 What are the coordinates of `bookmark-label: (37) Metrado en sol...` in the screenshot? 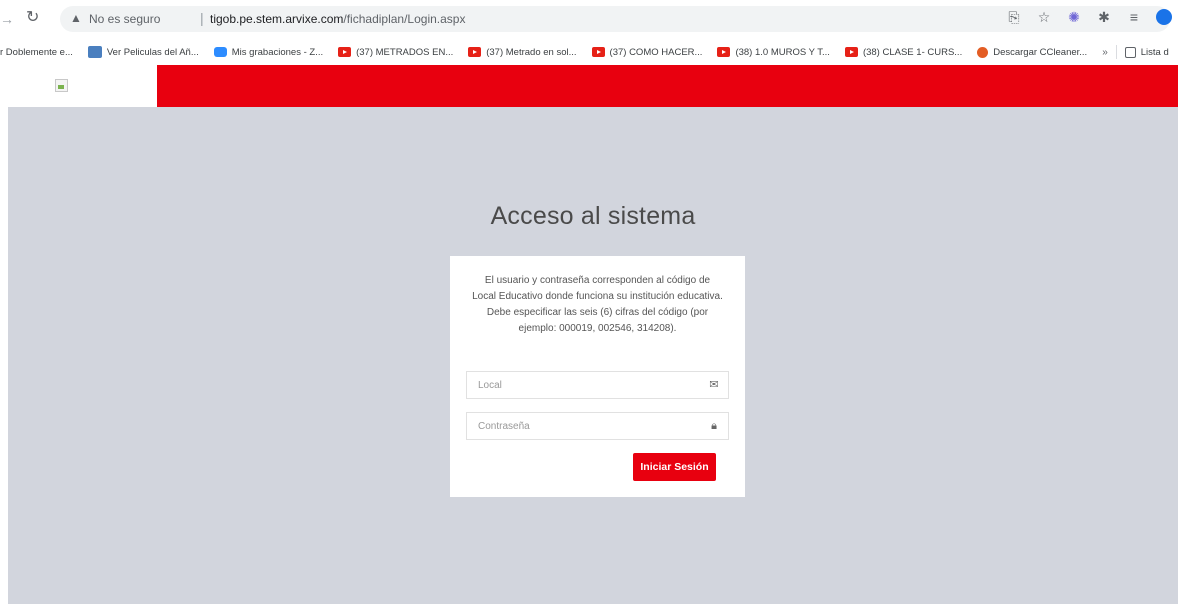 It's located at (531, 52).